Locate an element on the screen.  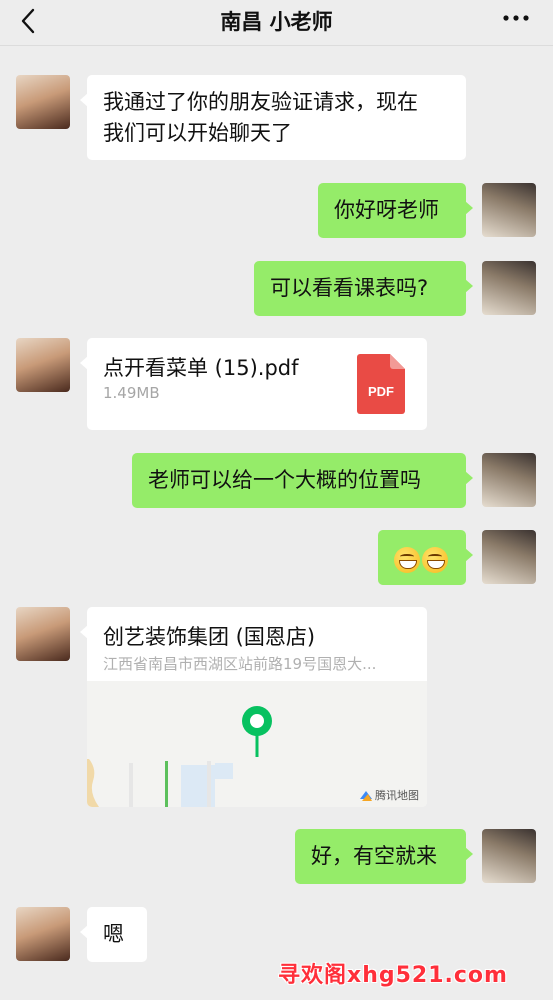
file-message-card: 点开看菜单 (15).pdf 1.49MB PDF is located at coordinates (253, 384).